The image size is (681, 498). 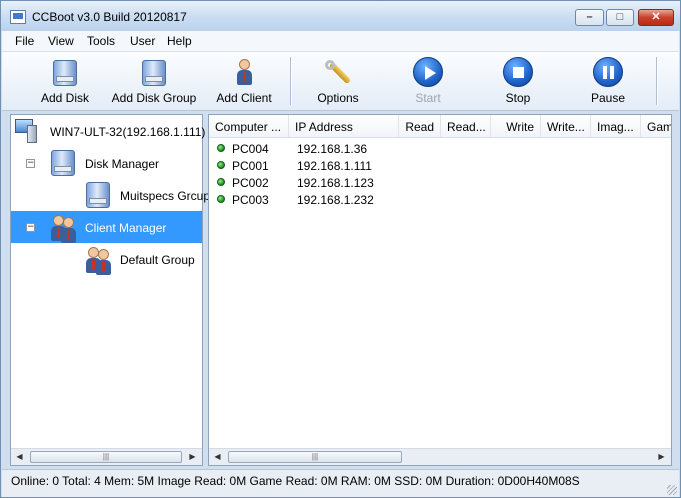 I want to click on add-disk-button: Add Disk, so click(x=65, y=81).